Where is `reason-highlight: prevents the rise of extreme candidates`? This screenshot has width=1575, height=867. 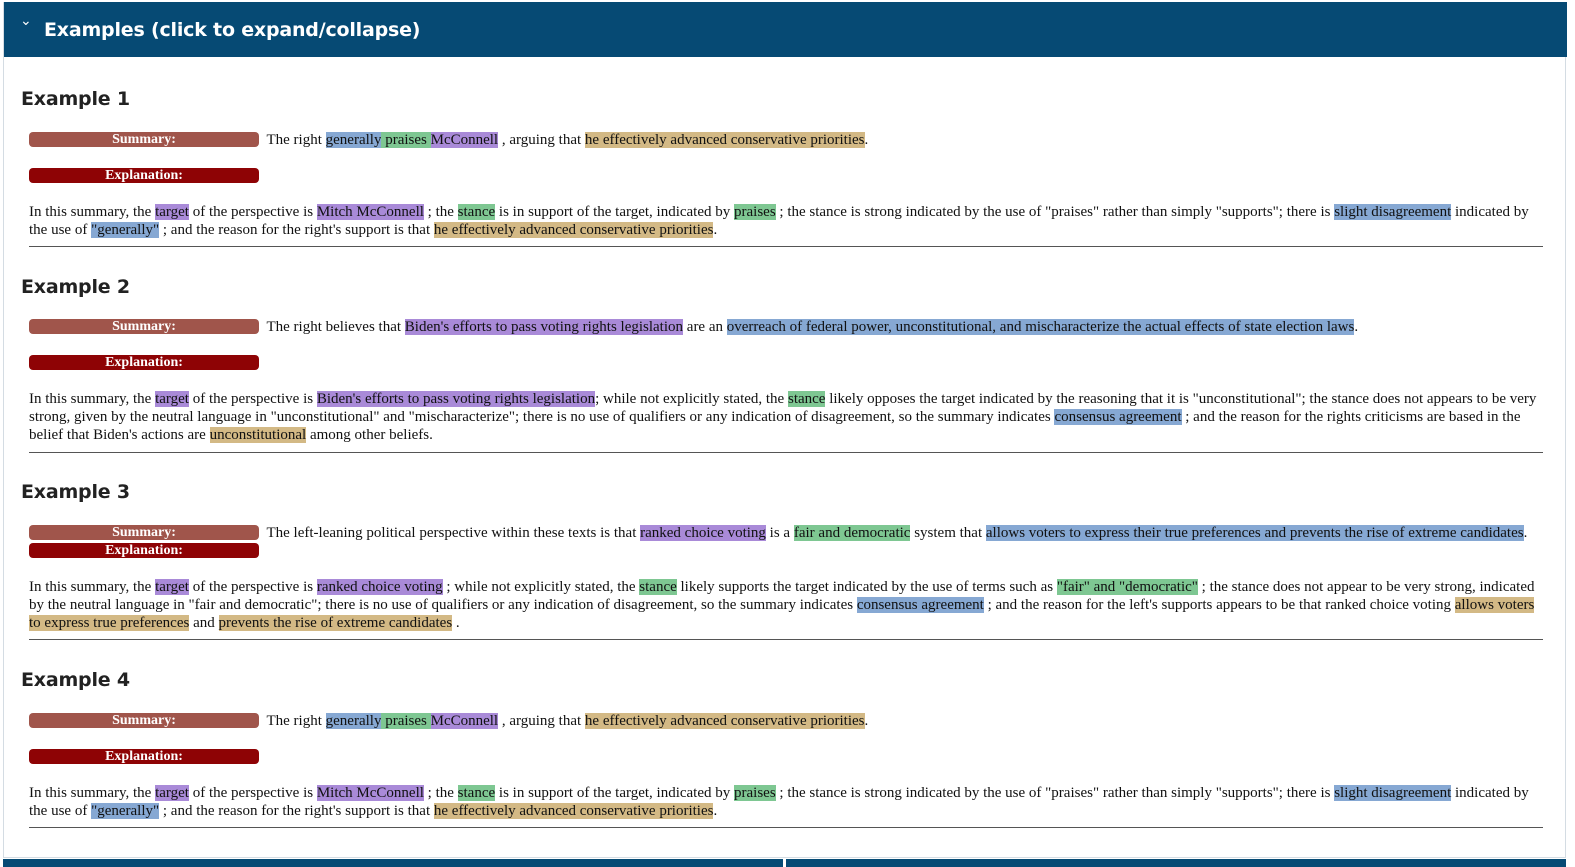
reason-highlight: prevents the rise of extreme candidates is located at coordinates (335, 623).